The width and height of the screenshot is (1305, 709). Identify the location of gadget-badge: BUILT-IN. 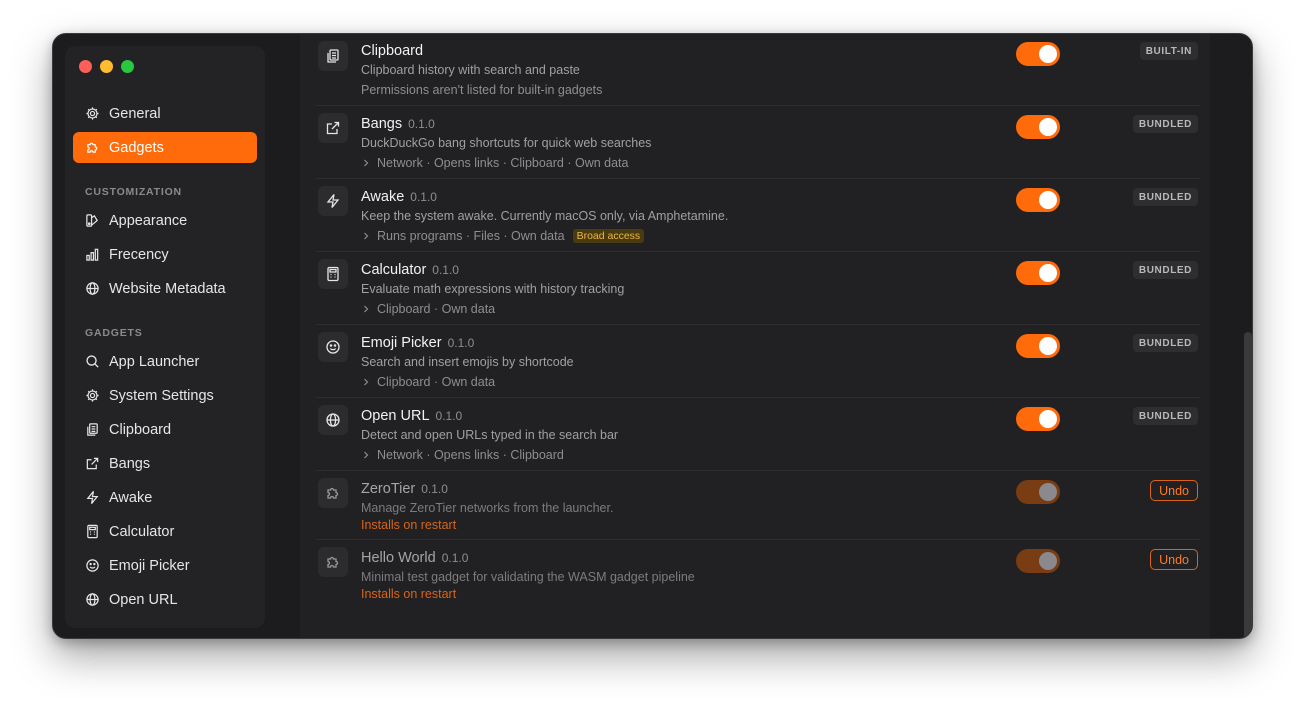
(1168, 51).